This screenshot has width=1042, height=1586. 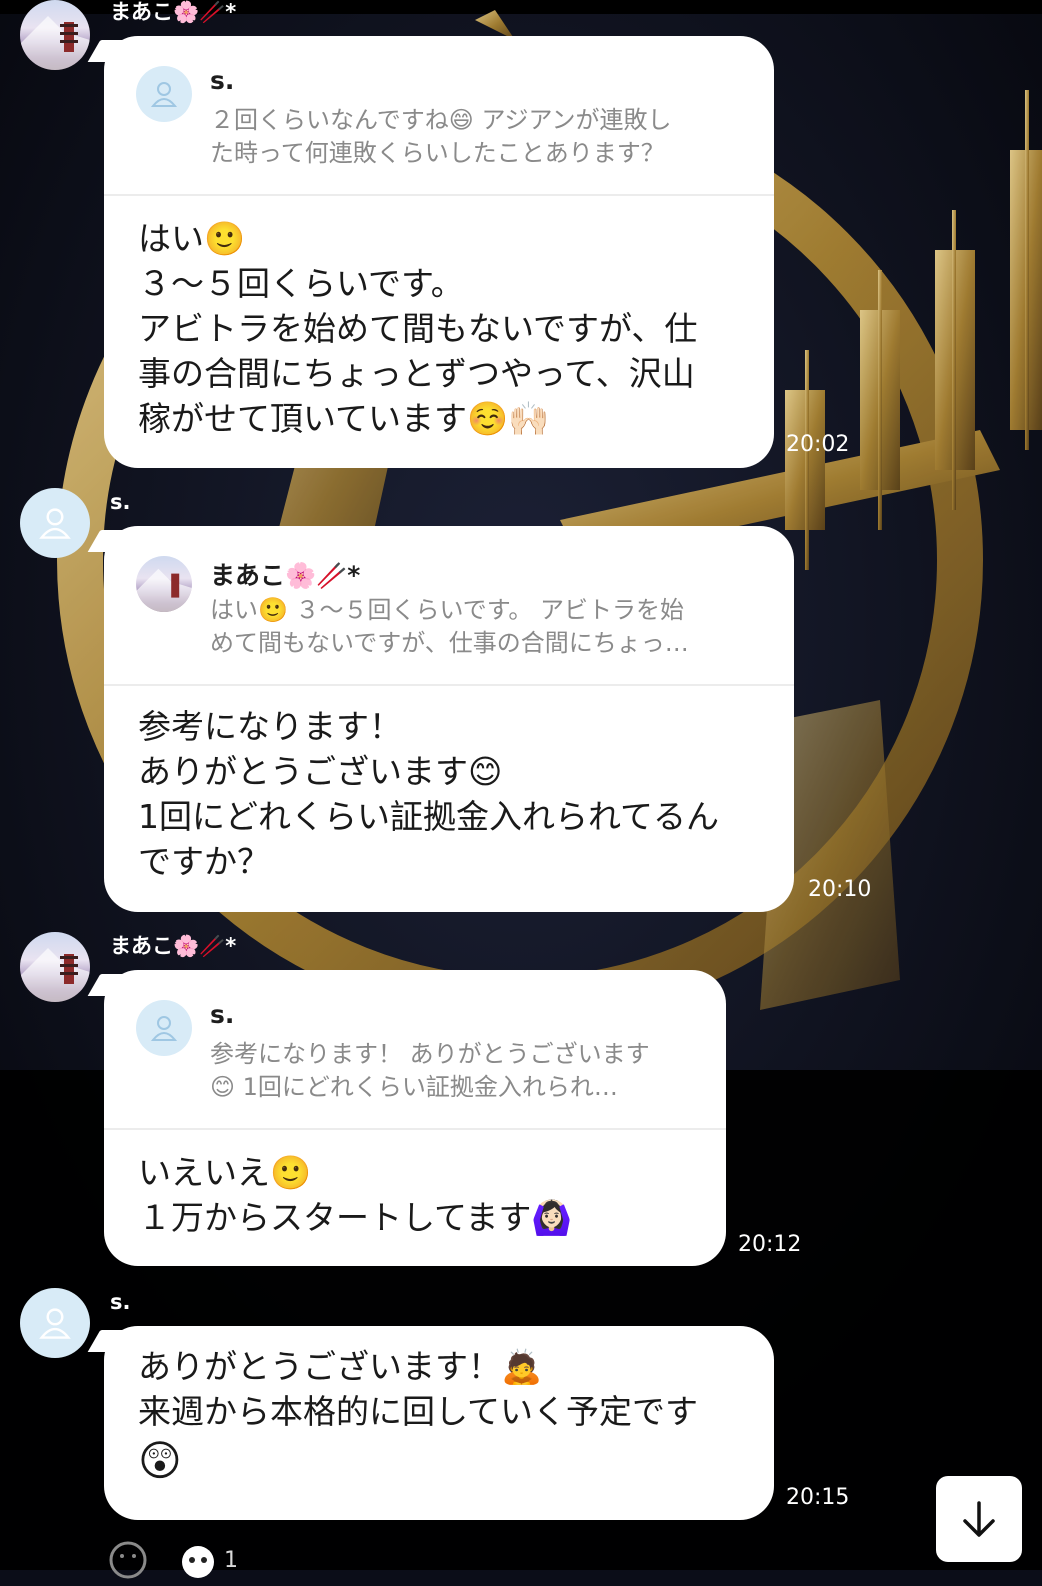 I want to click on message-line: 😲, so click(x=160, y=1460).